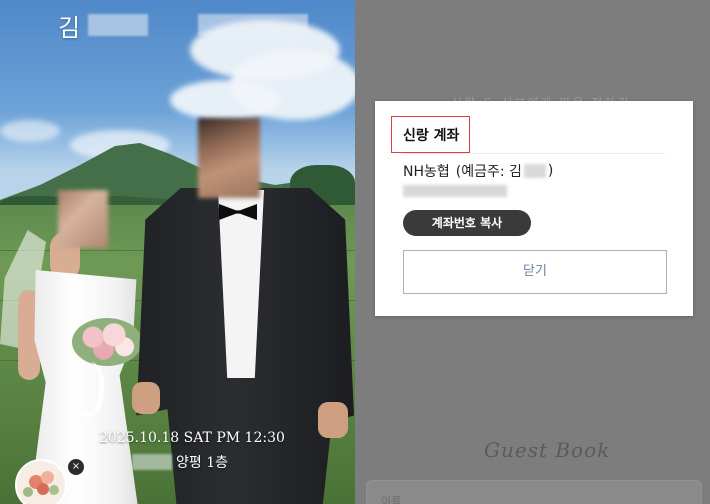 Image resolution: width=710 pixels, height=504 pixels. Describe the element at coordinates (69, 28) in the screenshot. I see `couple-name-initial: 김` at that location.